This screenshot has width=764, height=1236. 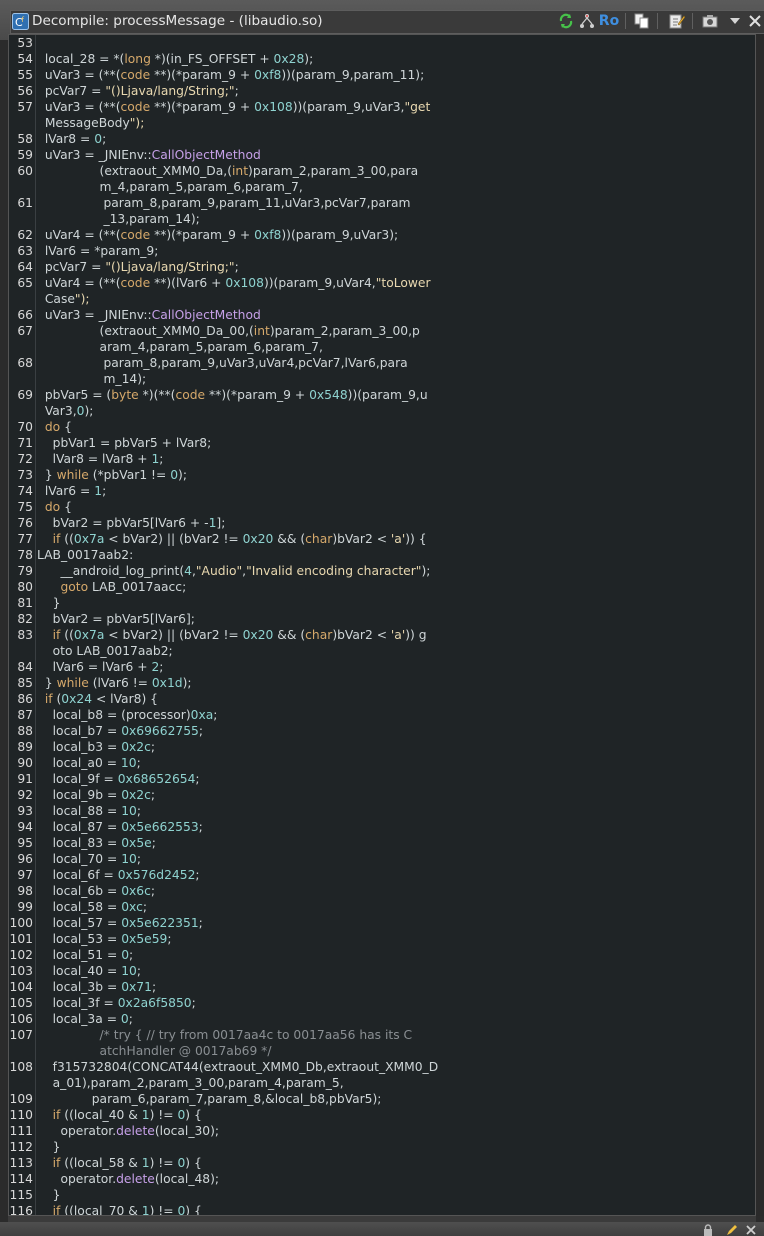 I want to click on code-line: 89 local_b3 = 0x2c;, so click(x=379, y=747).